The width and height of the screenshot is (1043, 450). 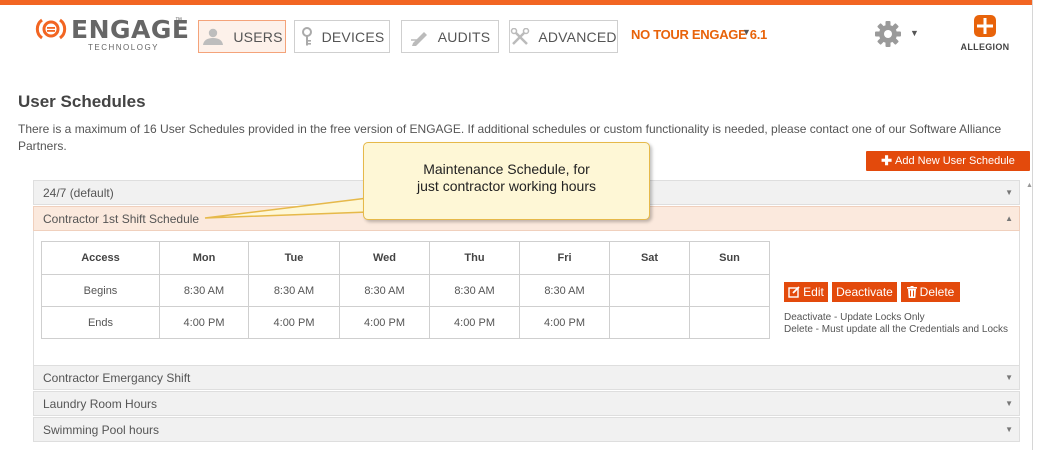 I want to click on tools-icon, so click(x=520, y=36).